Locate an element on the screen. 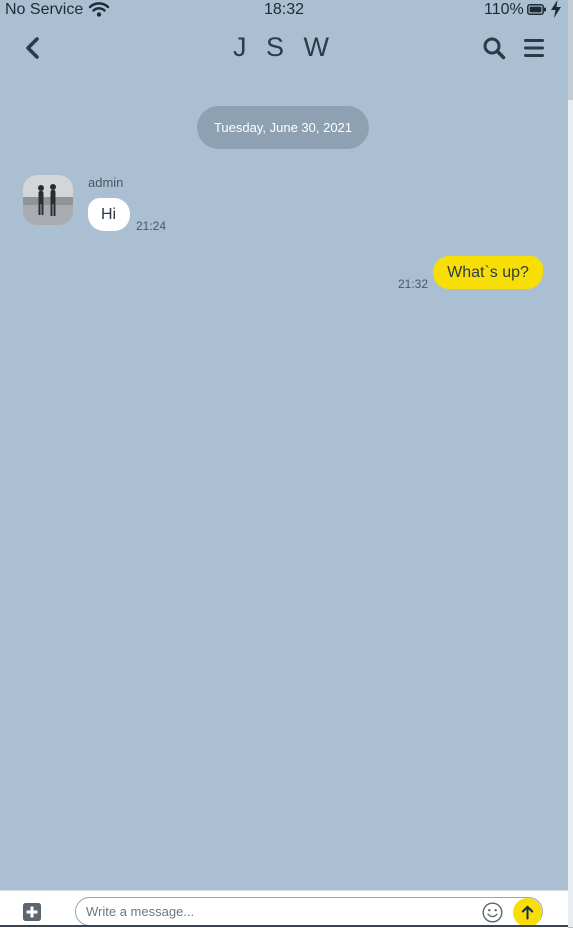 This screenshot has width=573, height=928. send-button is located at coordinates (527, 912).